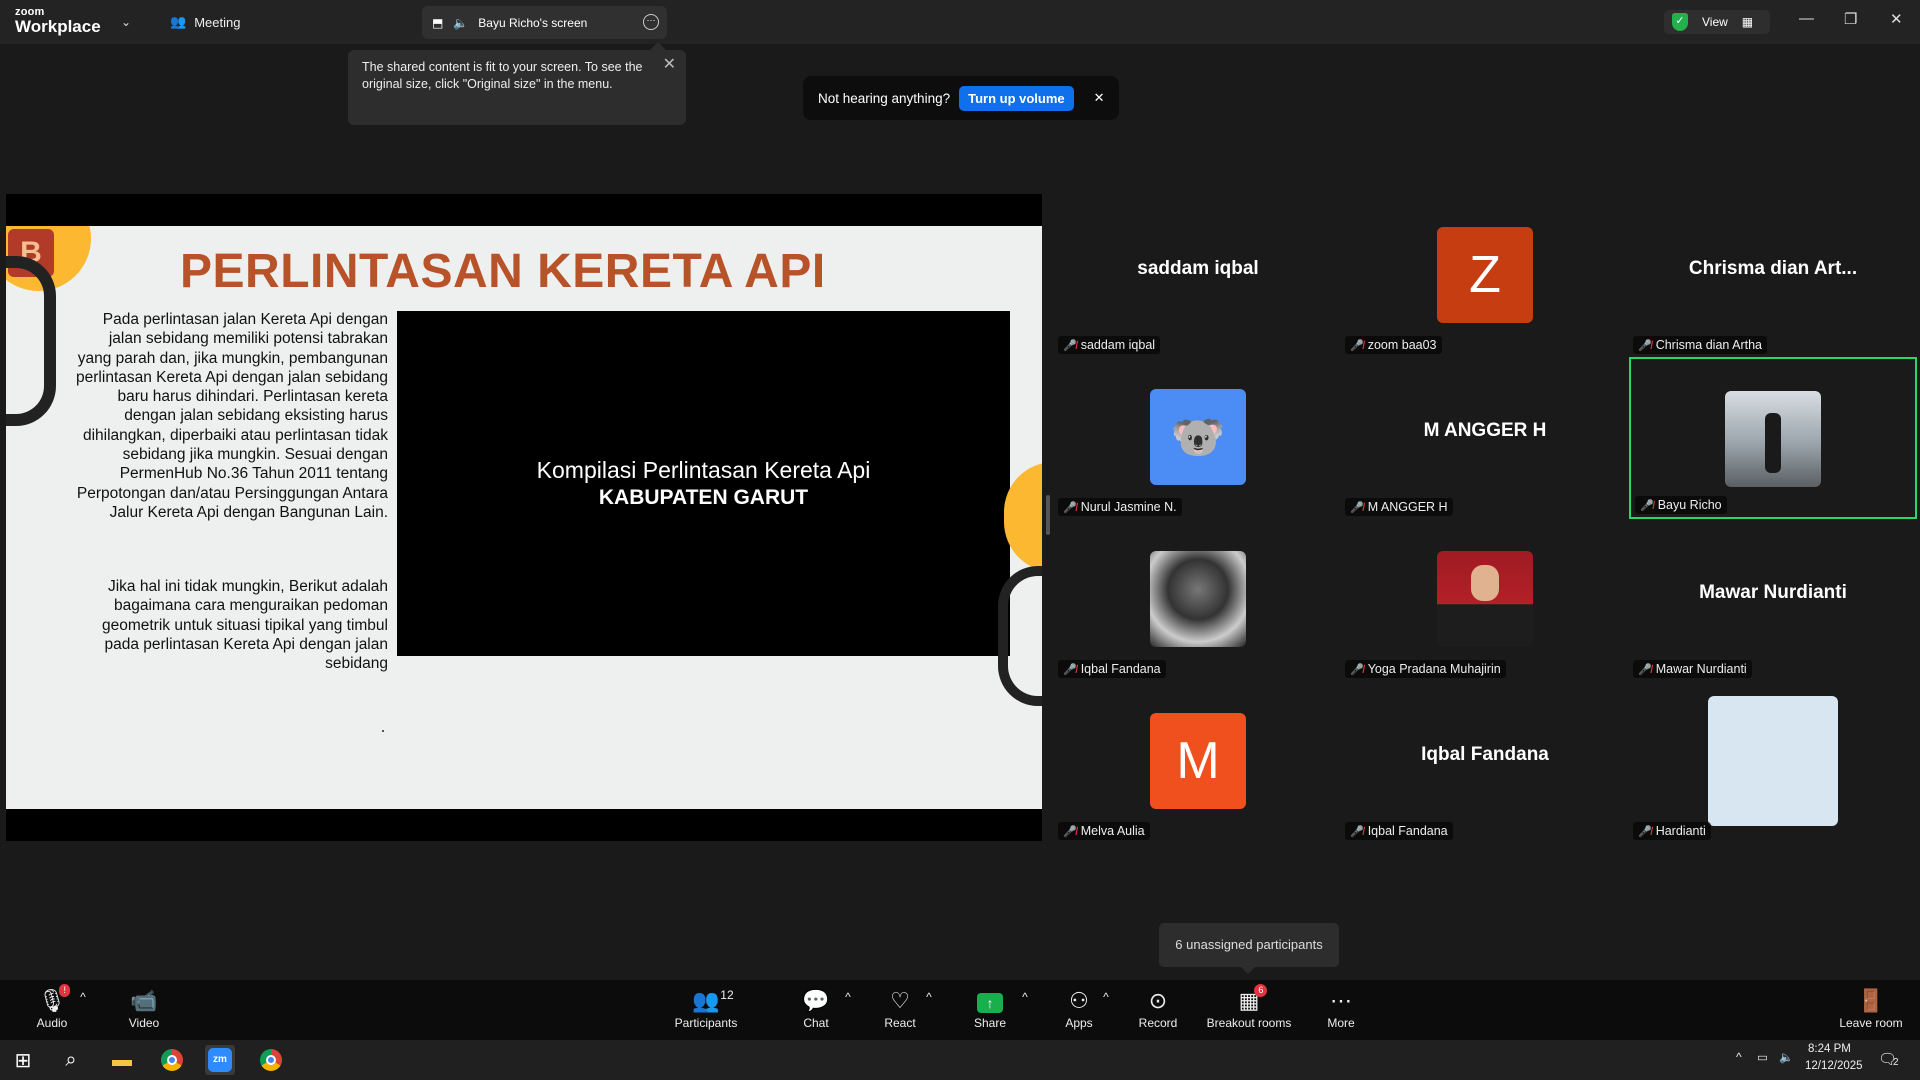  What do you see at coordinates (1896, 1062) in the screenshot?
I see `notification-count: 2` at bounding box center [1896, 1062].